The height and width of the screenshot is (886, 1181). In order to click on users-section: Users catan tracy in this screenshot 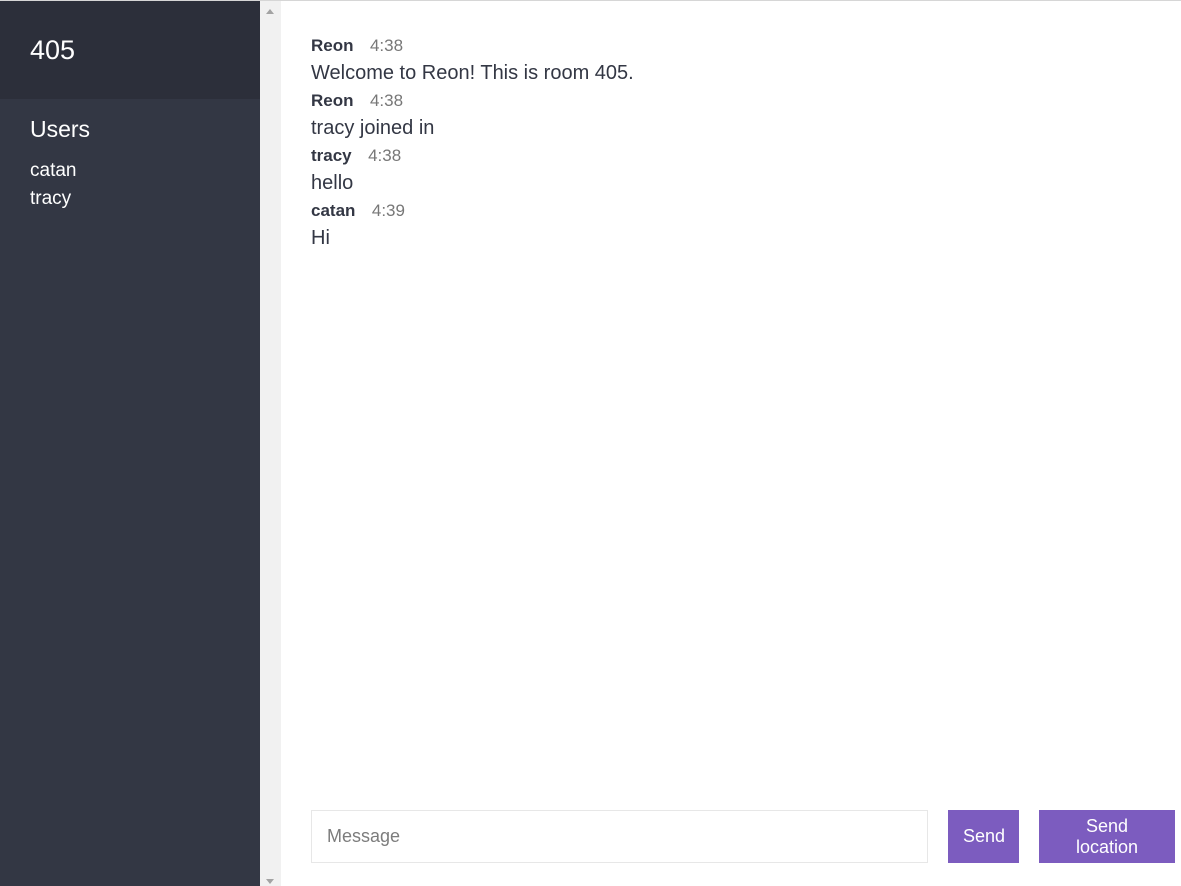, I will do `click(130, 164)`.